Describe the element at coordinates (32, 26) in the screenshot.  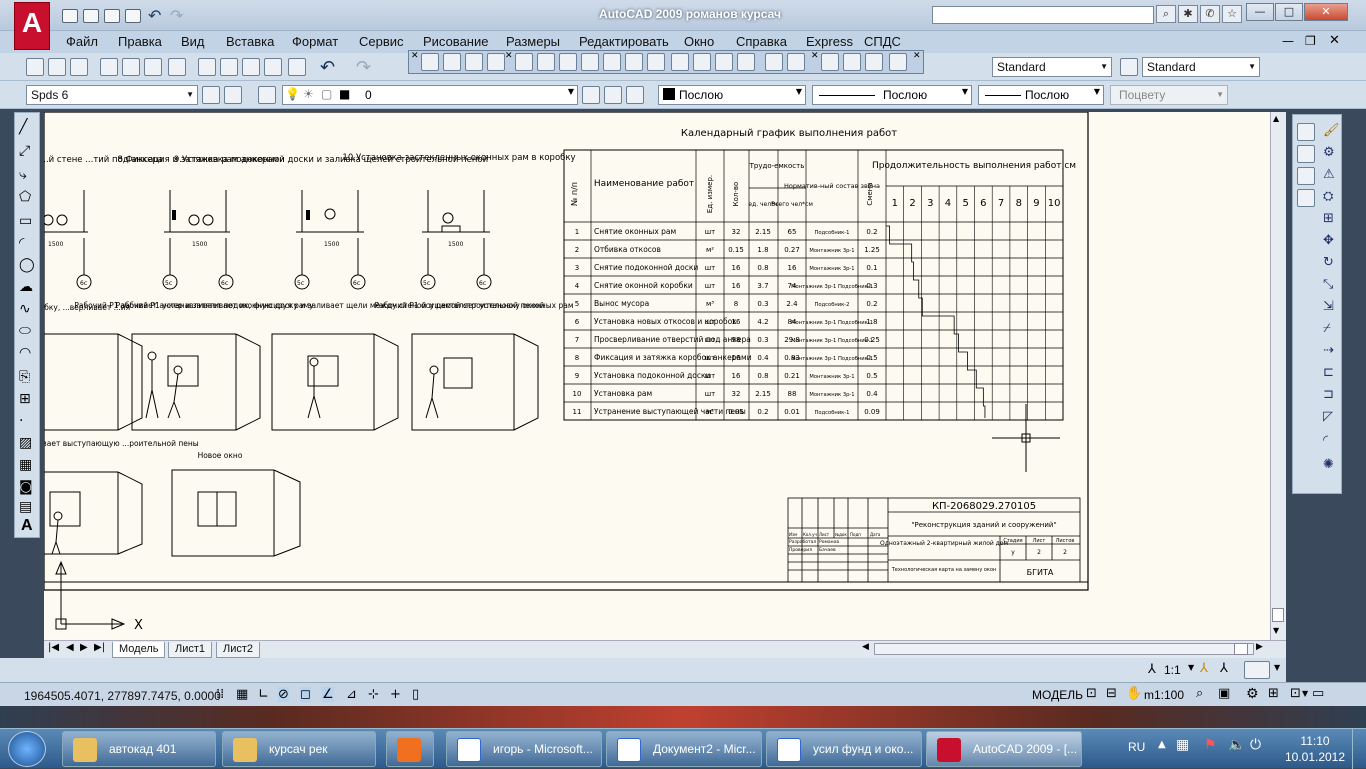
I see `application-menu-button: A` at that location.